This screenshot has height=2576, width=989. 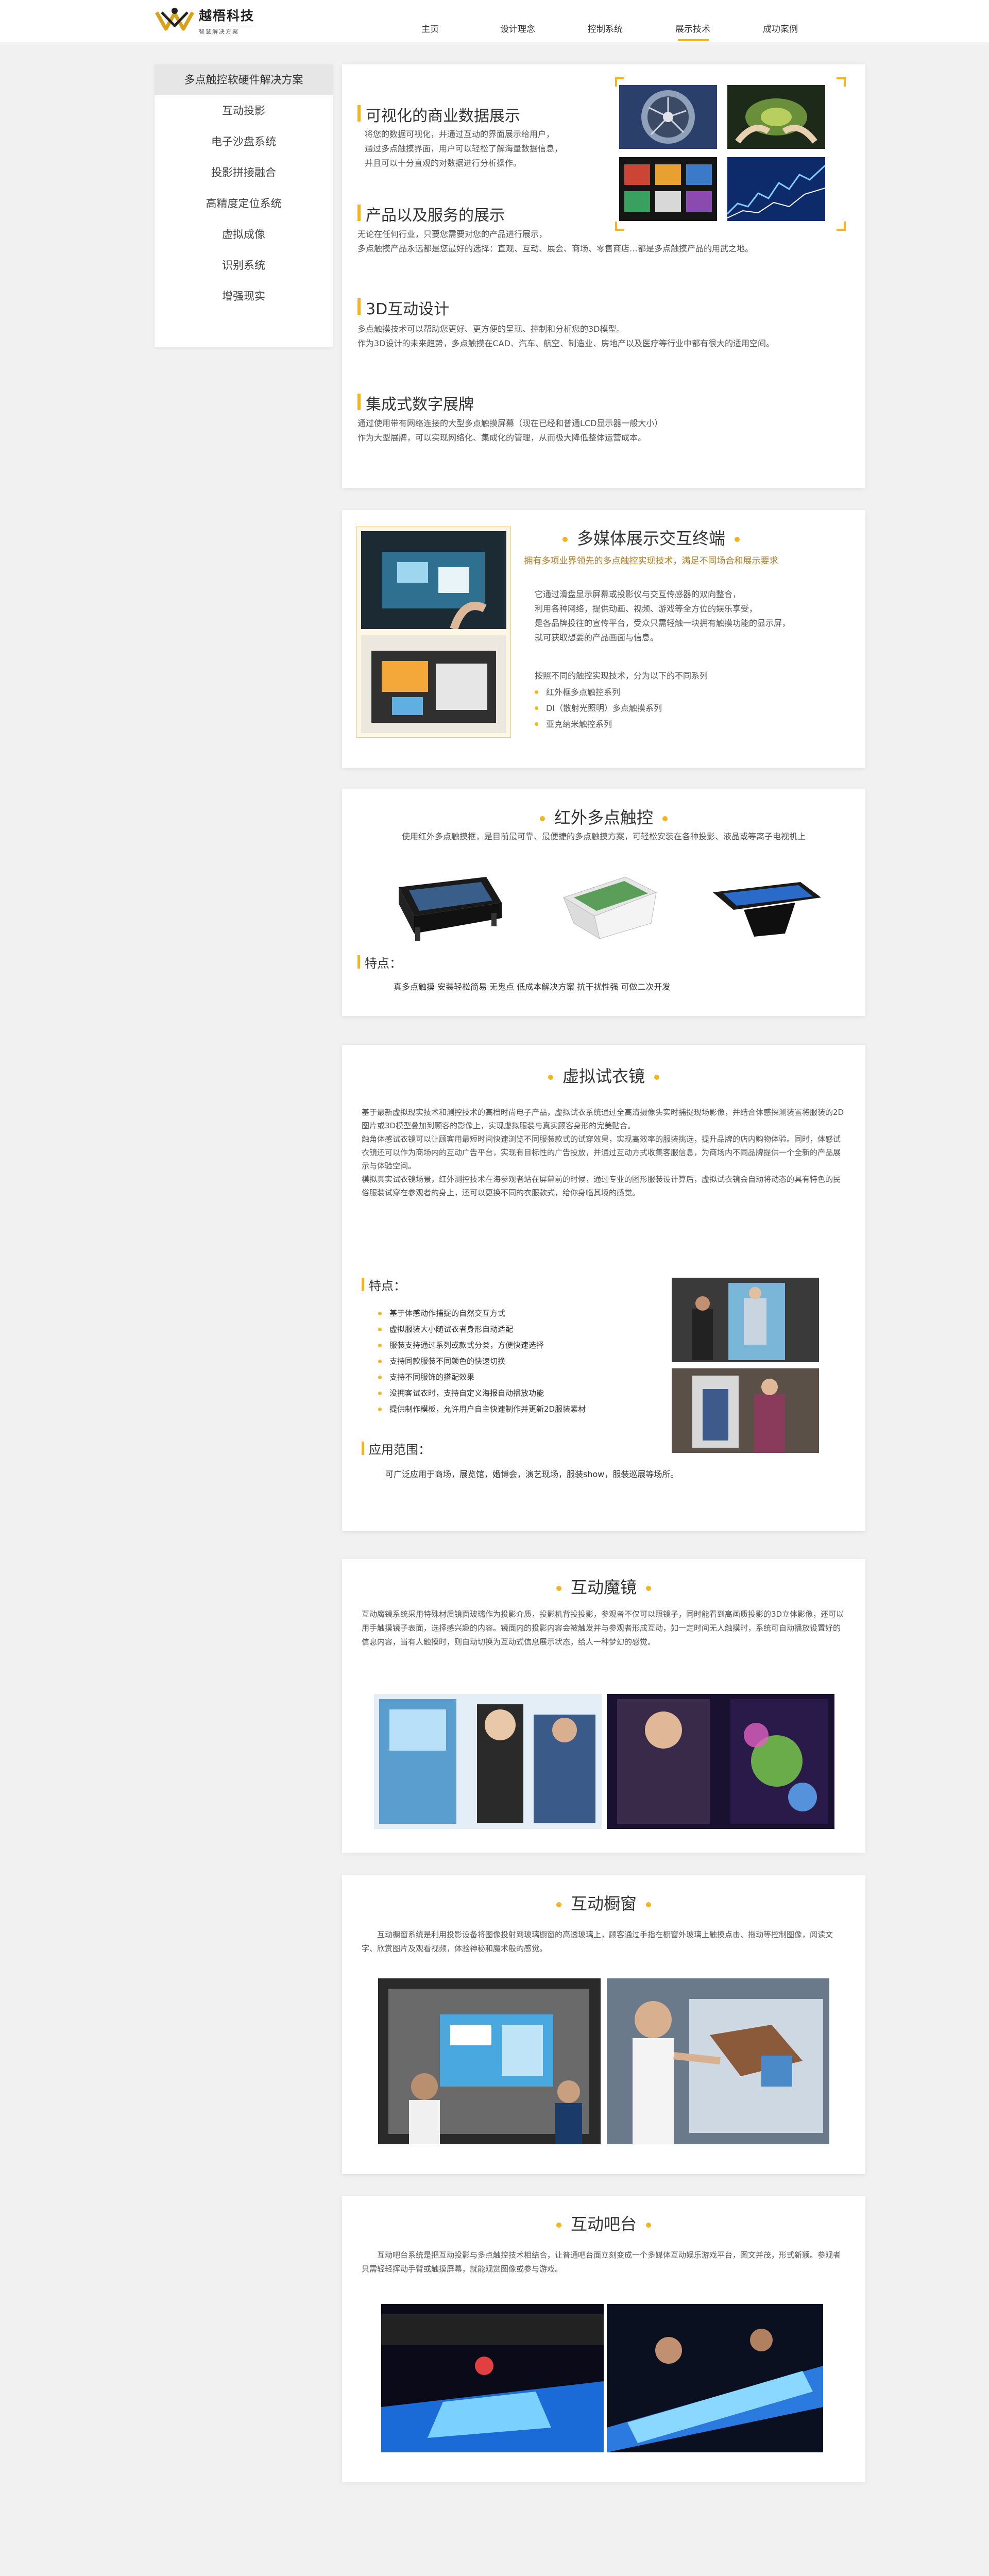 What do you see at coordinates (520, 1329) in the screenshot?
I see `list-item: 虚拟服装大小随试衣者身形自动适配` at bounding box center [520, 1329].